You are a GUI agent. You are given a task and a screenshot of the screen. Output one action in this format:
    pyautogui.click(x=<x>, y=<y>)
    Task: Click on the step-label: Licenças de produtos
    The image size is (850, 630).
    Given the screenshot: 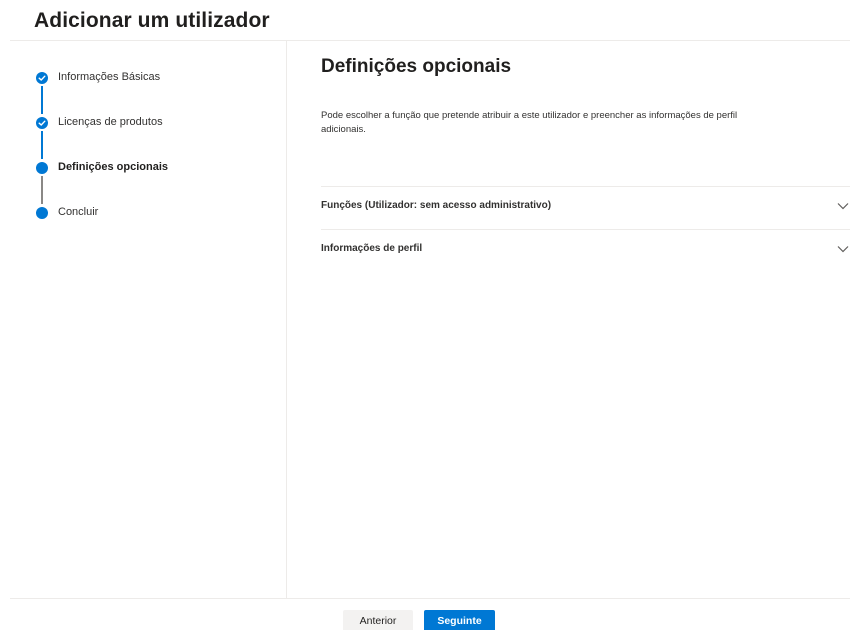 What is the action you would take?
    pyautogui.click(x=110, y=122)
    